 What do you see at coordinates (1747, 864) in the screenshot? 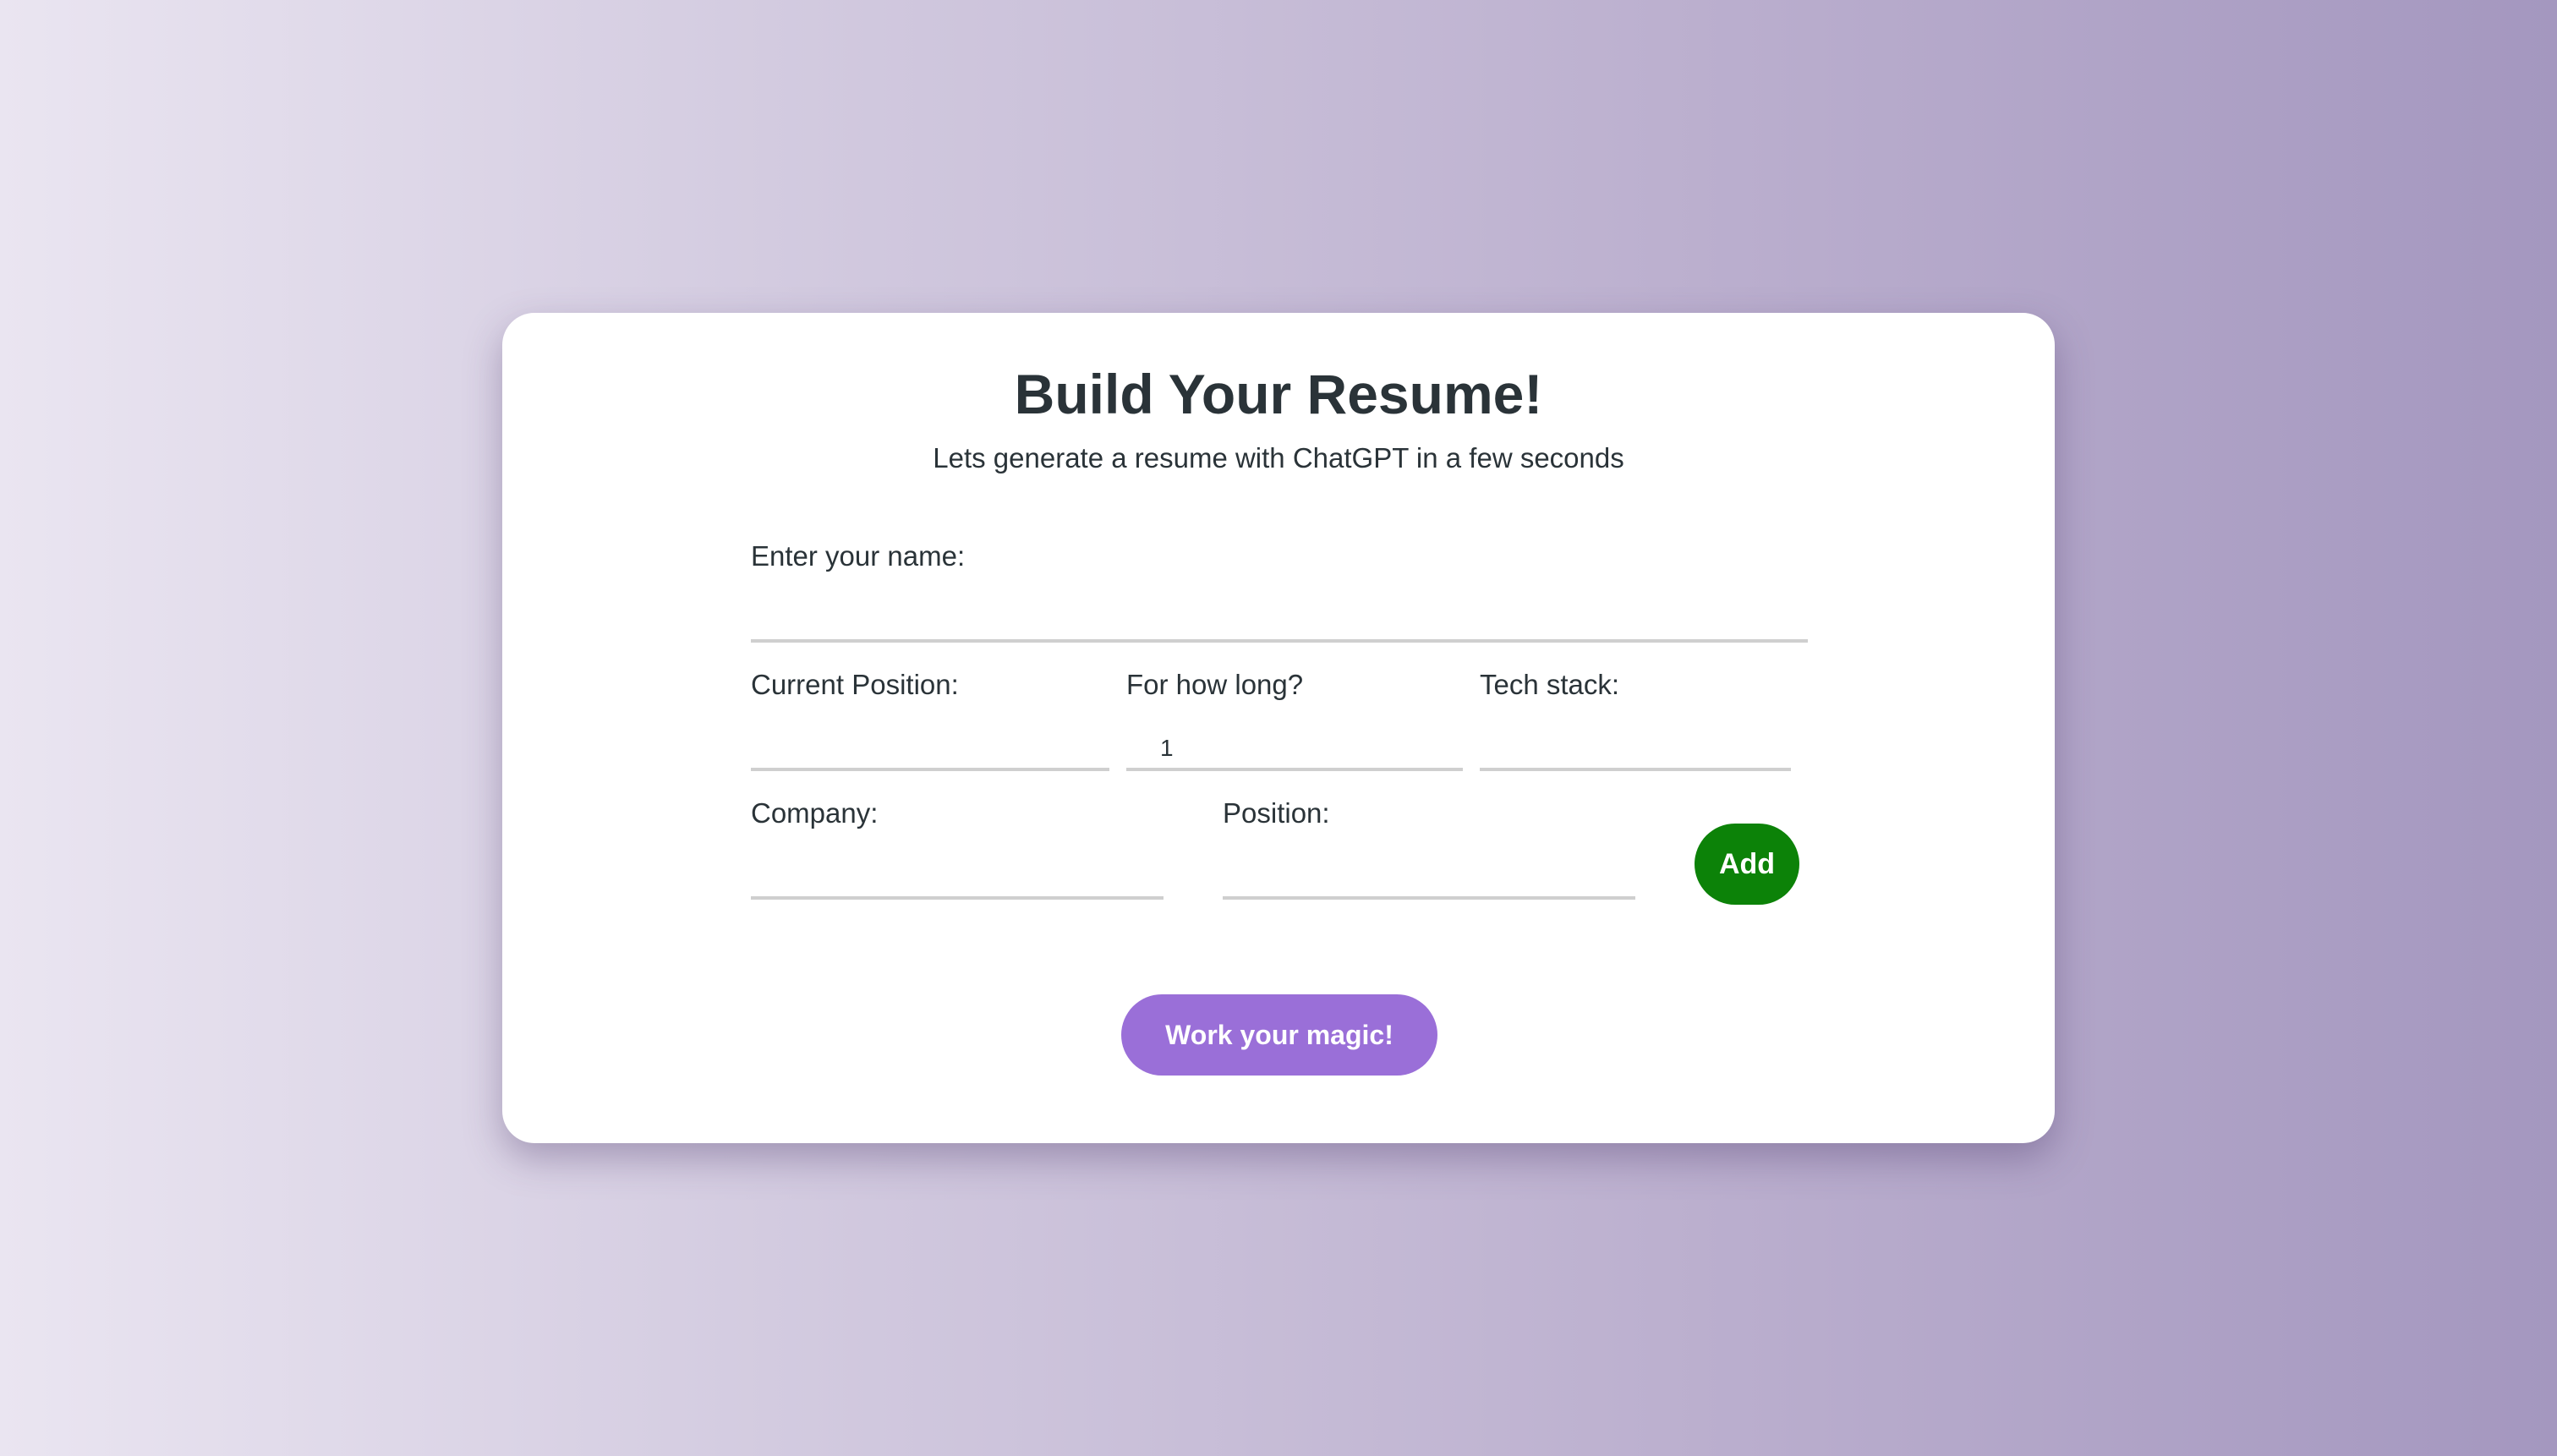
I see `add-button: Add` at bounding box center [1747, 864].